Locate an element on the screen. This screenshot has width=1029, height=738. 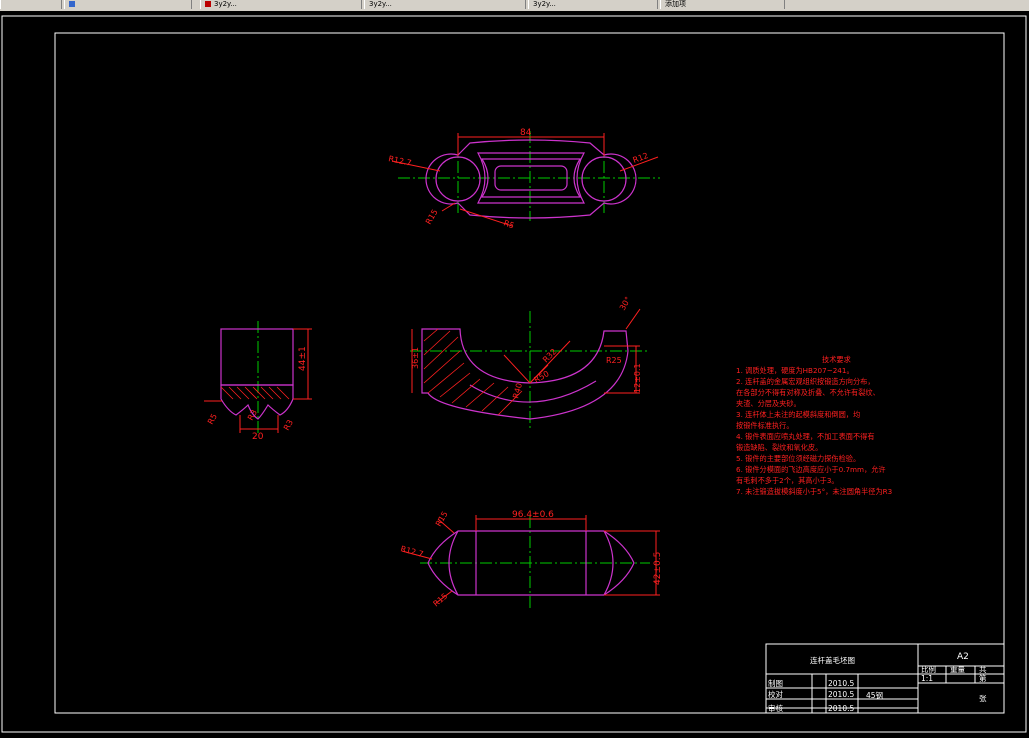
scale-value: 1:1 is located at coordinates (927, 678).